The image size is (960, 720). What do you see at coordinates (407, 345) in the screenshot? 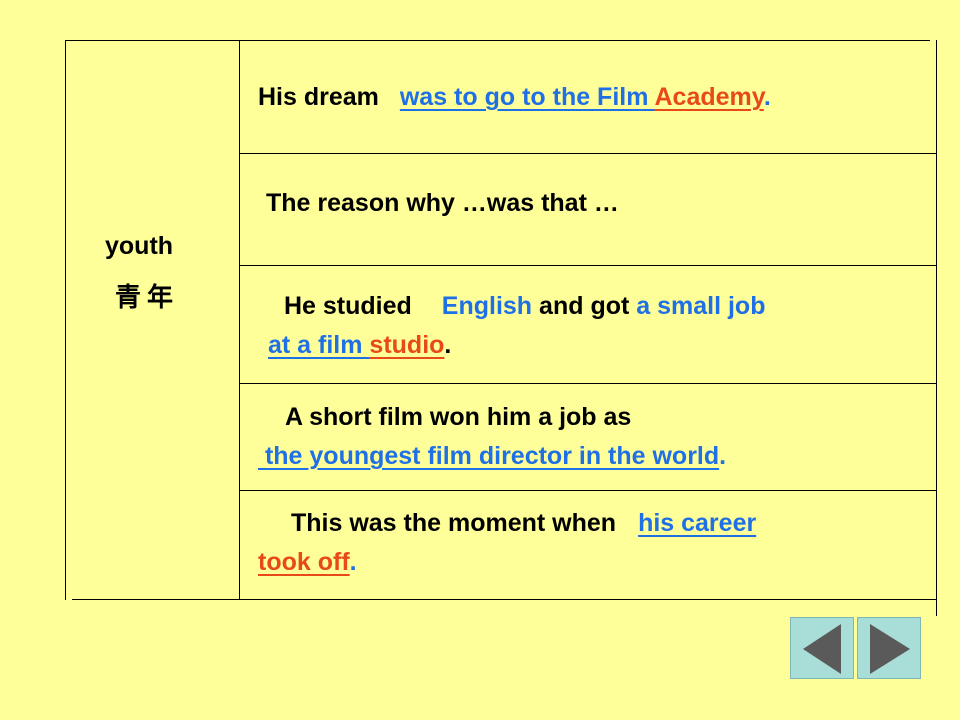
I see `row-3-line-2-red: studio` at bounding box center [407, 345].